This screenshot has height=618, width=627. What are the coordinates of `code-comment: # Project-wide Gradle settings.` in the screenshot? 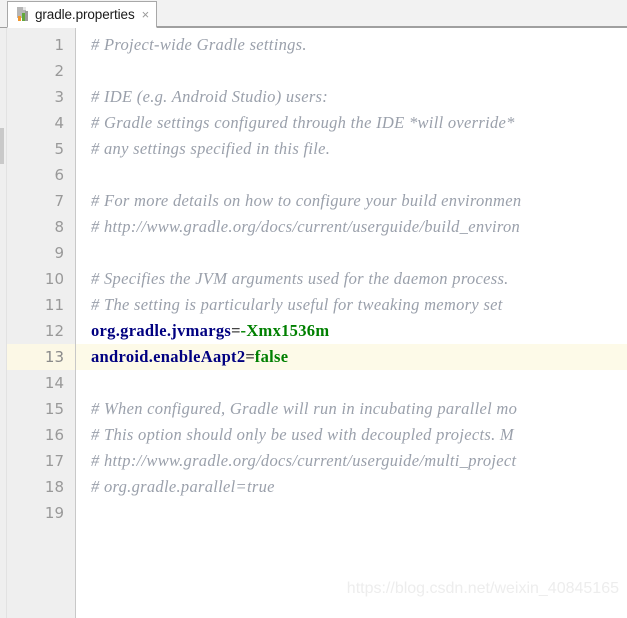 It's located at (199, 44).